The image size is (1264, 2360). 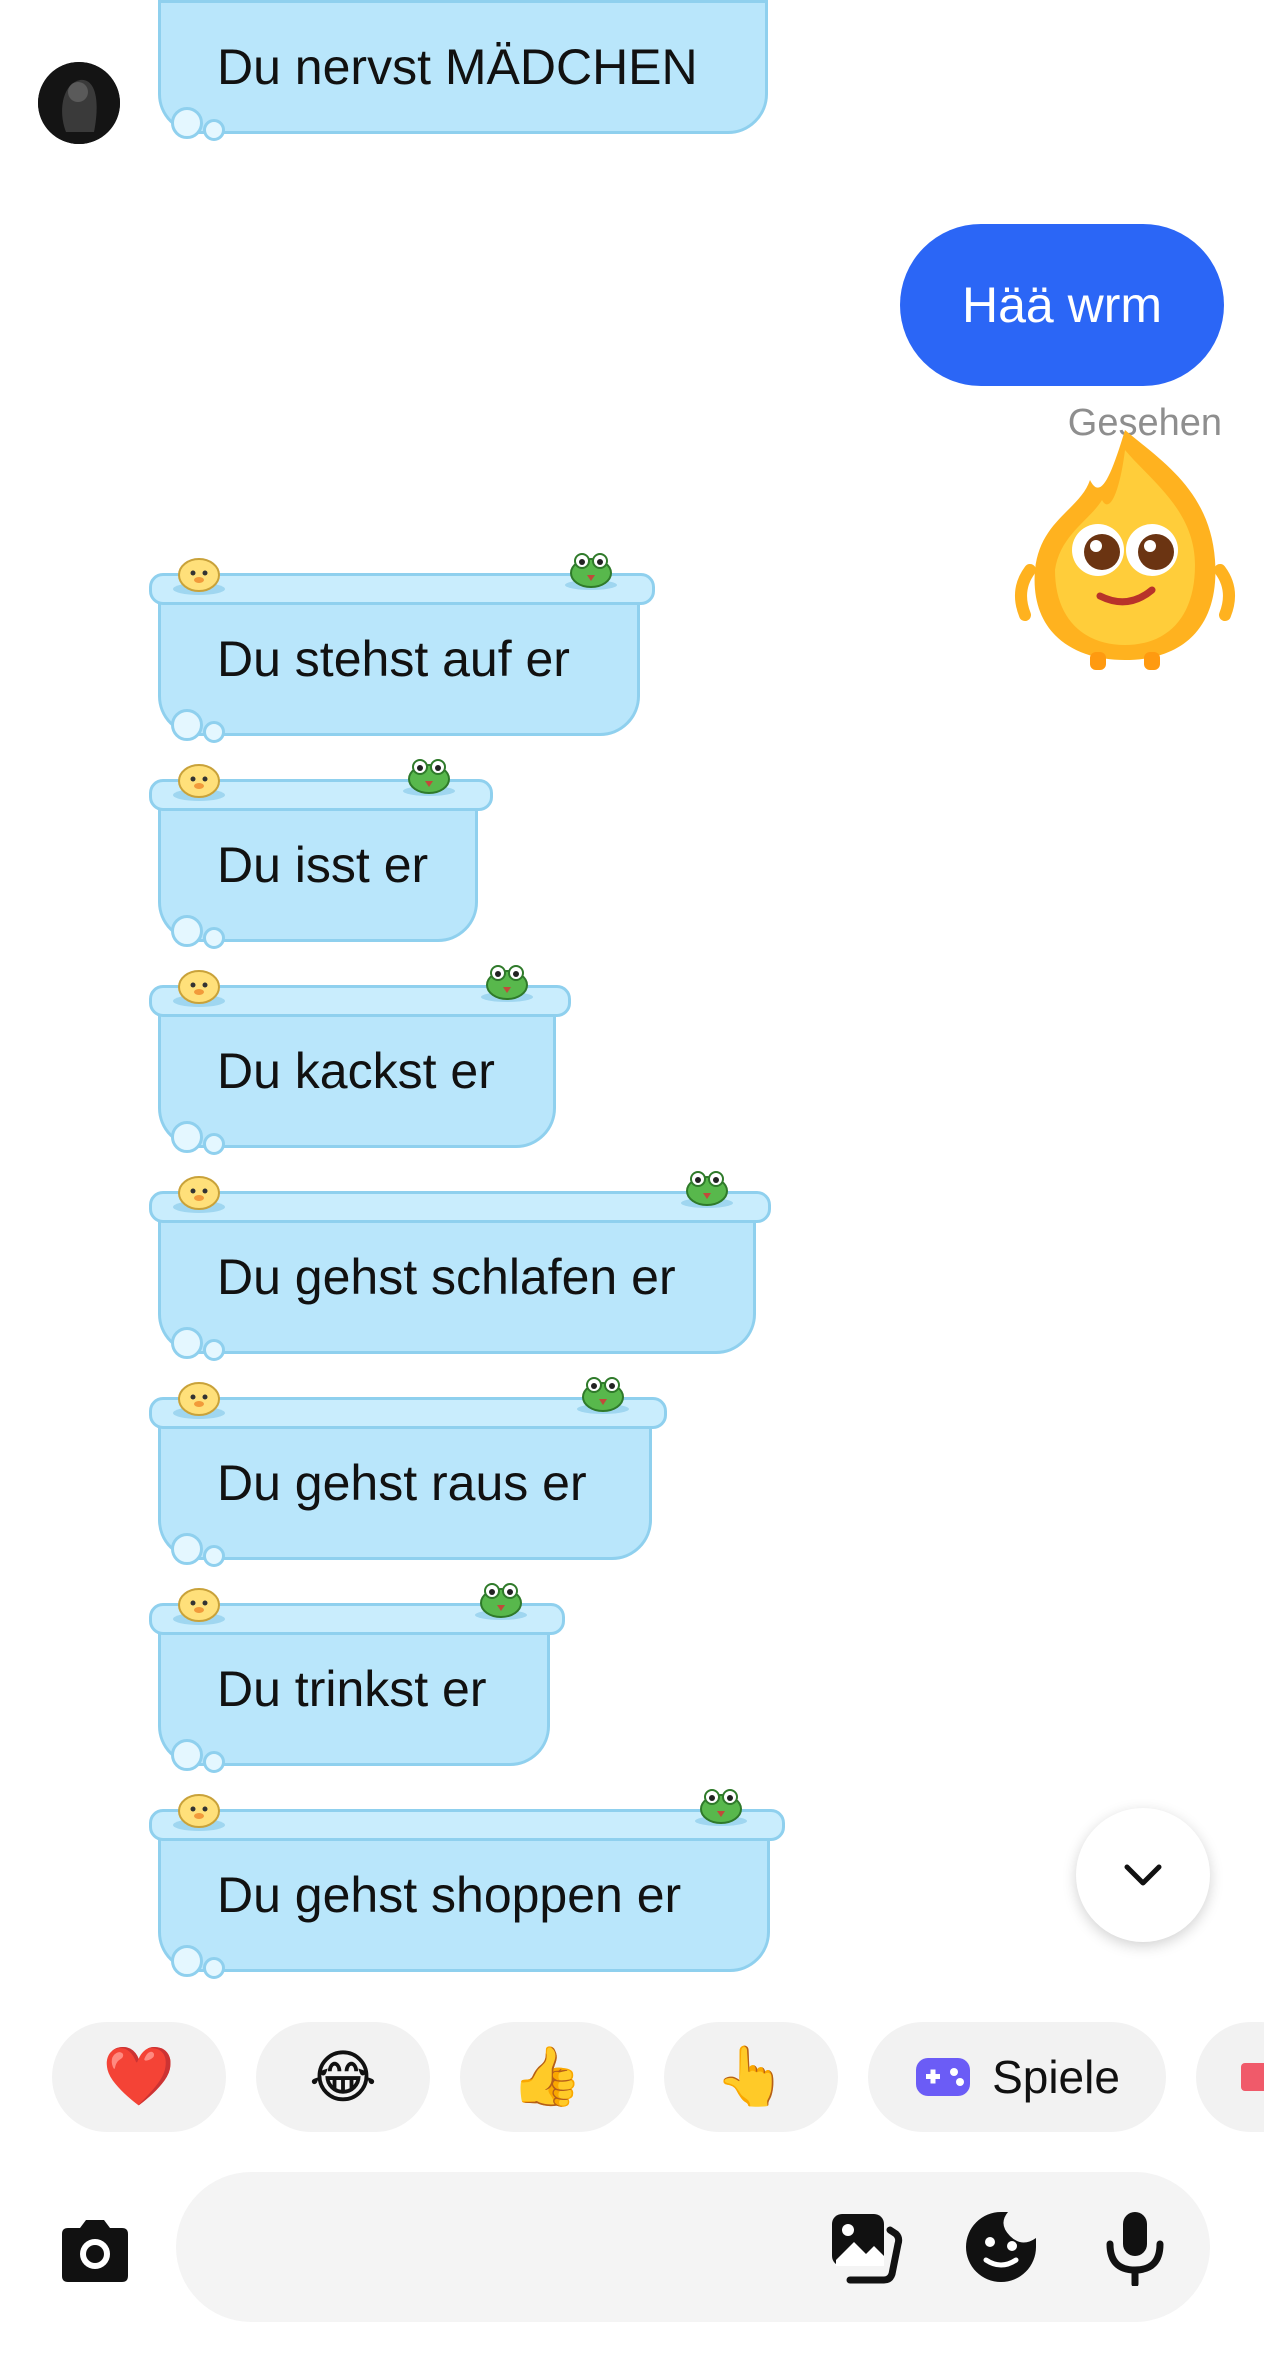 I want to click on games-button: Spiele, so click(x=1017, y=2077).